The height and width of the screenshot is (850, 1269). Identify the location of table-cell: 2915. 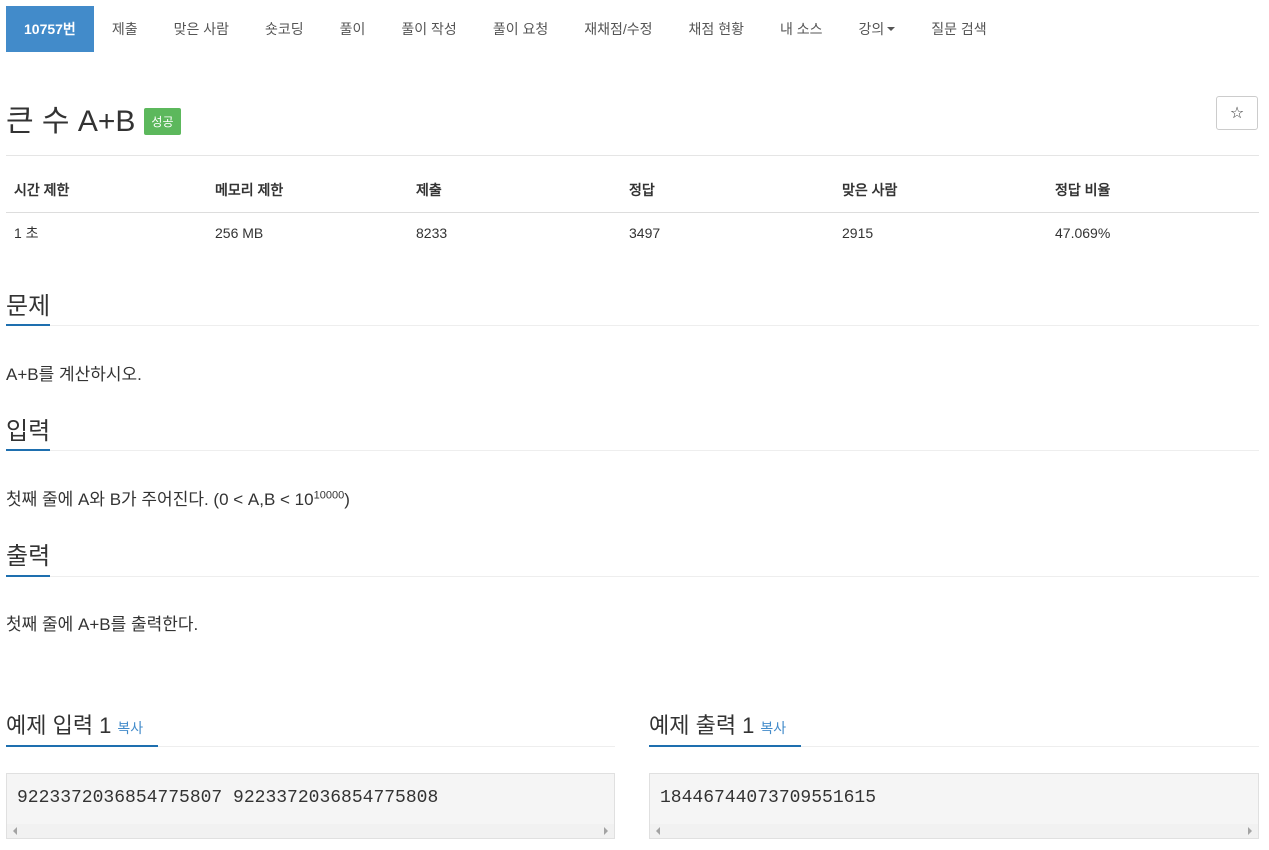
(858, 233).